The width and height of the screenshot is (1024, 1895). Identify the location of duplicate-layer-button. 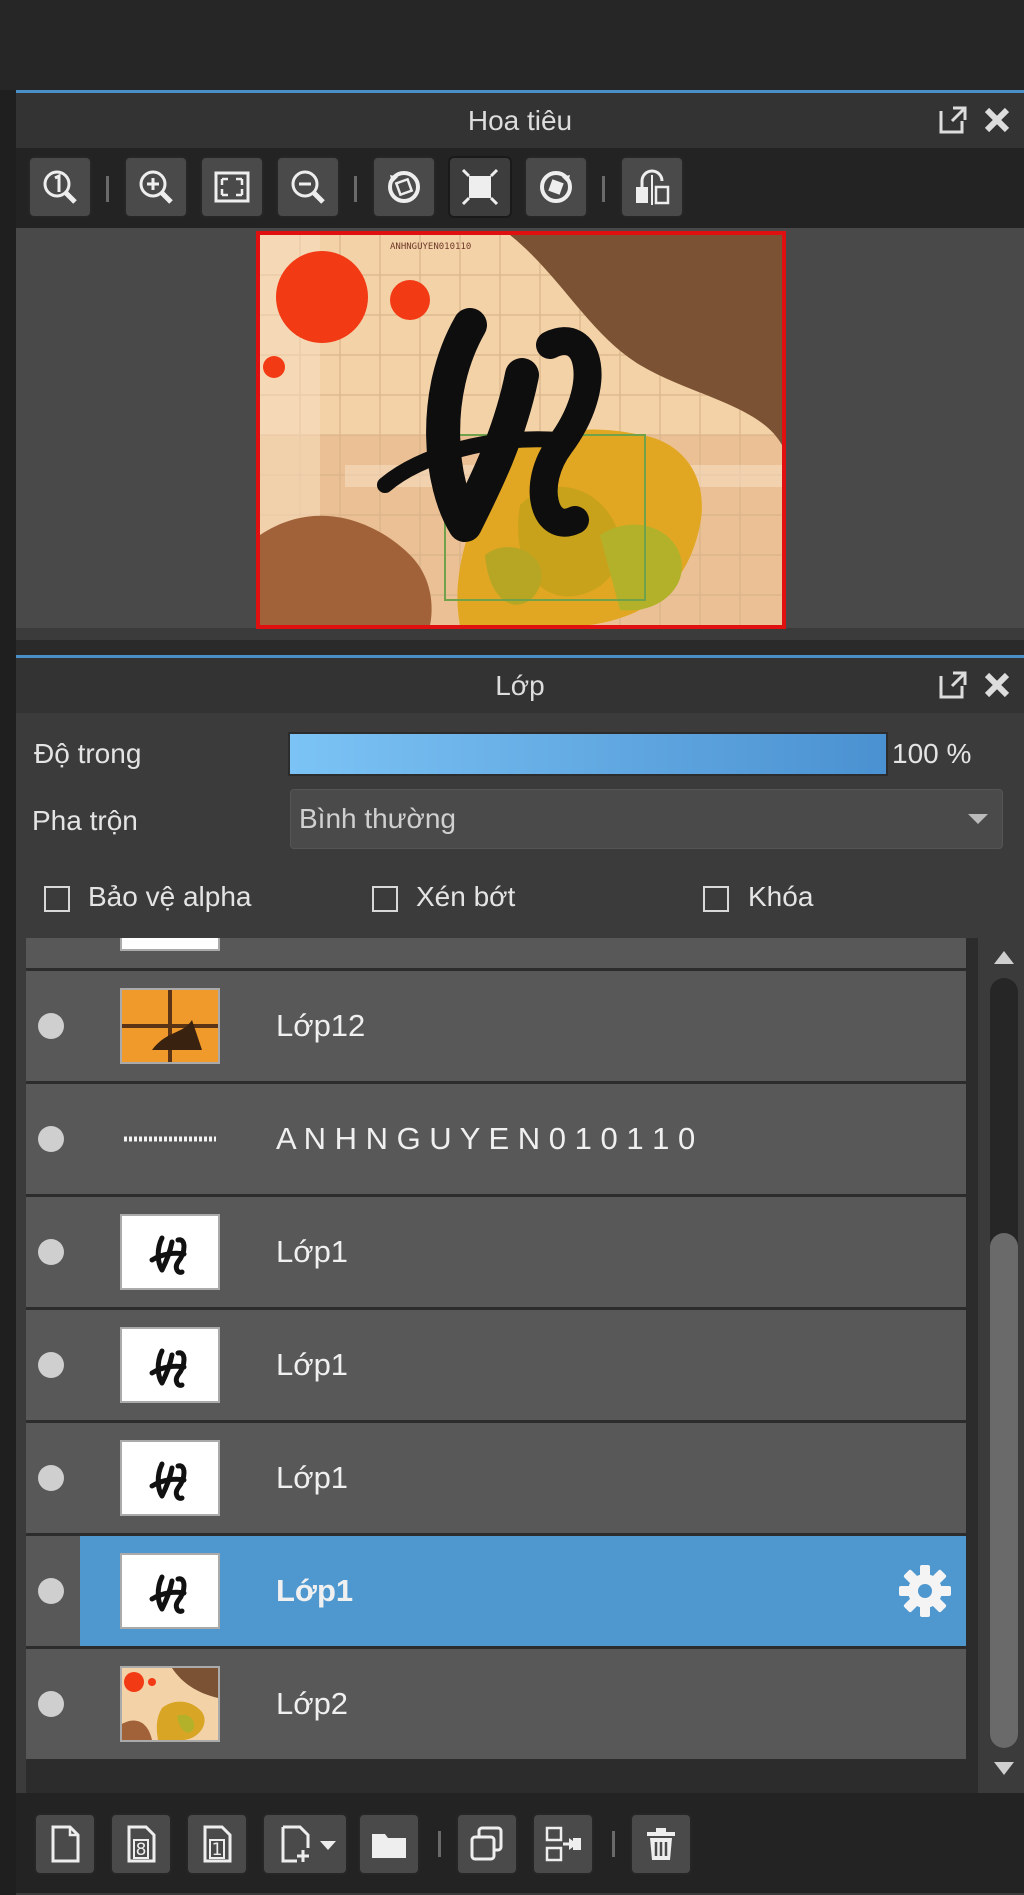
(487, 1844).